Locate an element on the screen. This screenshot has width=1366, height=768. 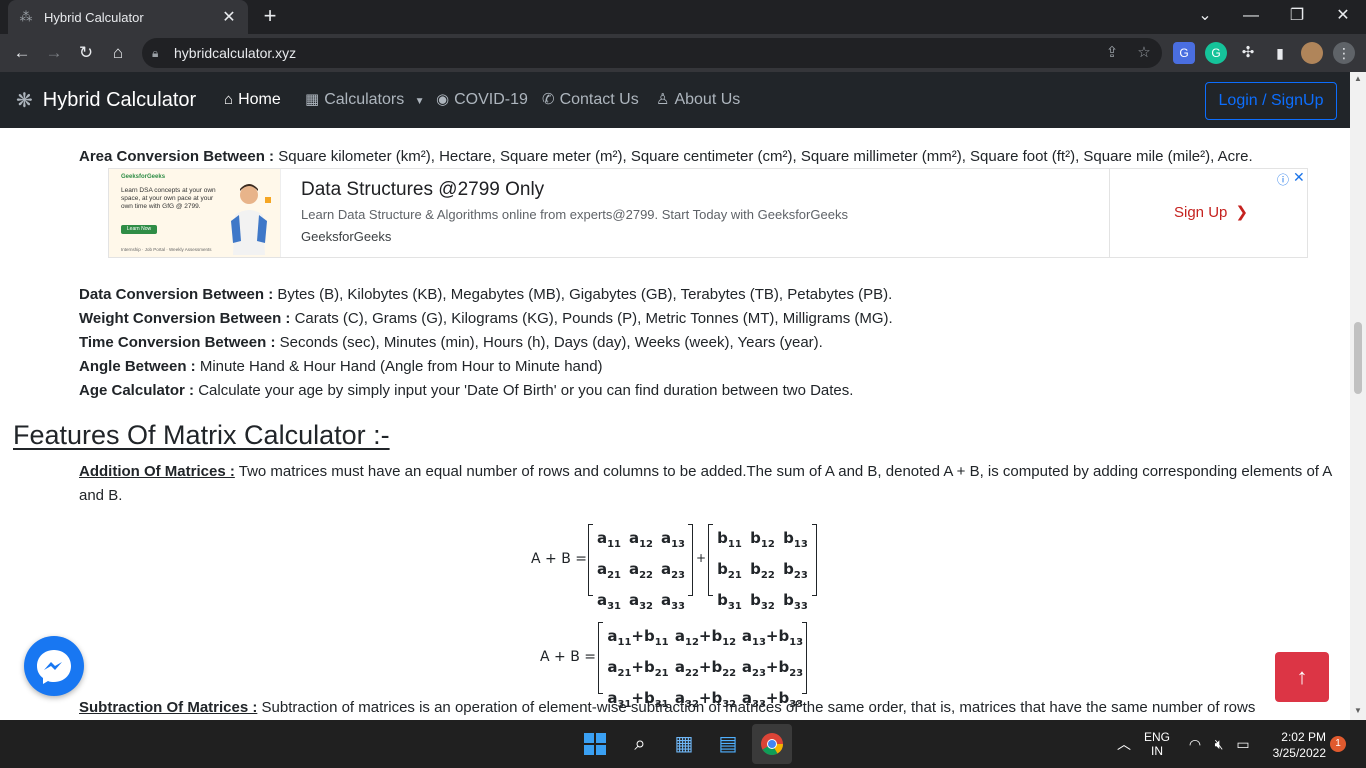
caret-down-icon: ▼ is located at coordinates (419, 101).